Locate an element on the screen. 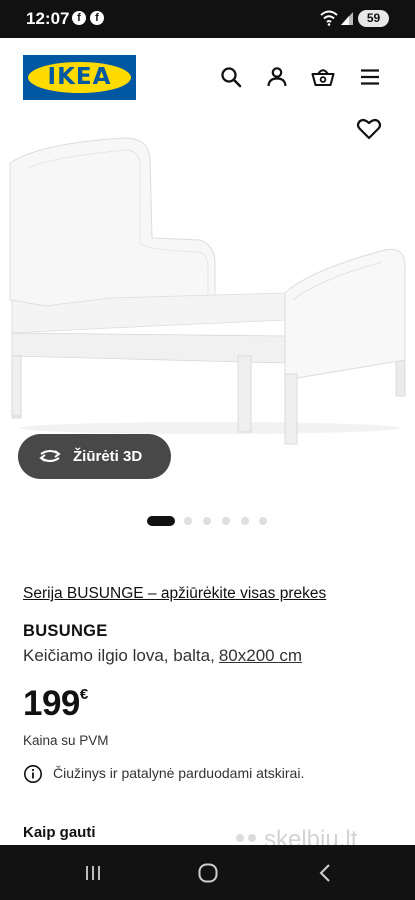  vat-note: Kaina su PVM is located at coordinates (66, 740).